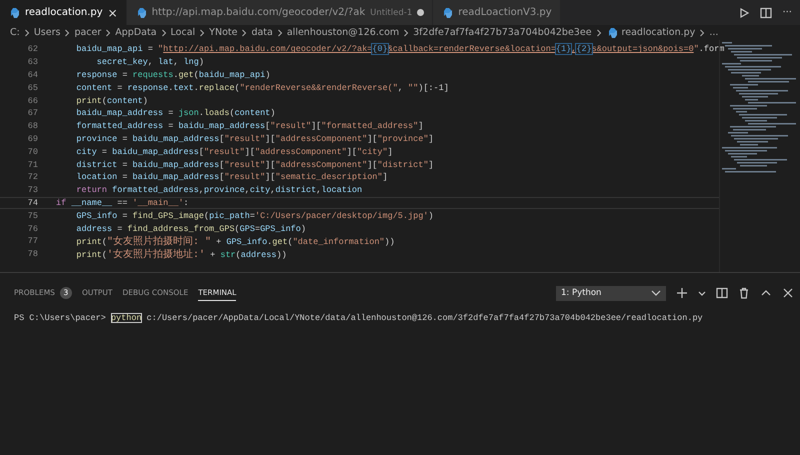 The height and width of the screenshot is (455, 800). I want to click on breadcrumb-item: Users, so click(47, 32).